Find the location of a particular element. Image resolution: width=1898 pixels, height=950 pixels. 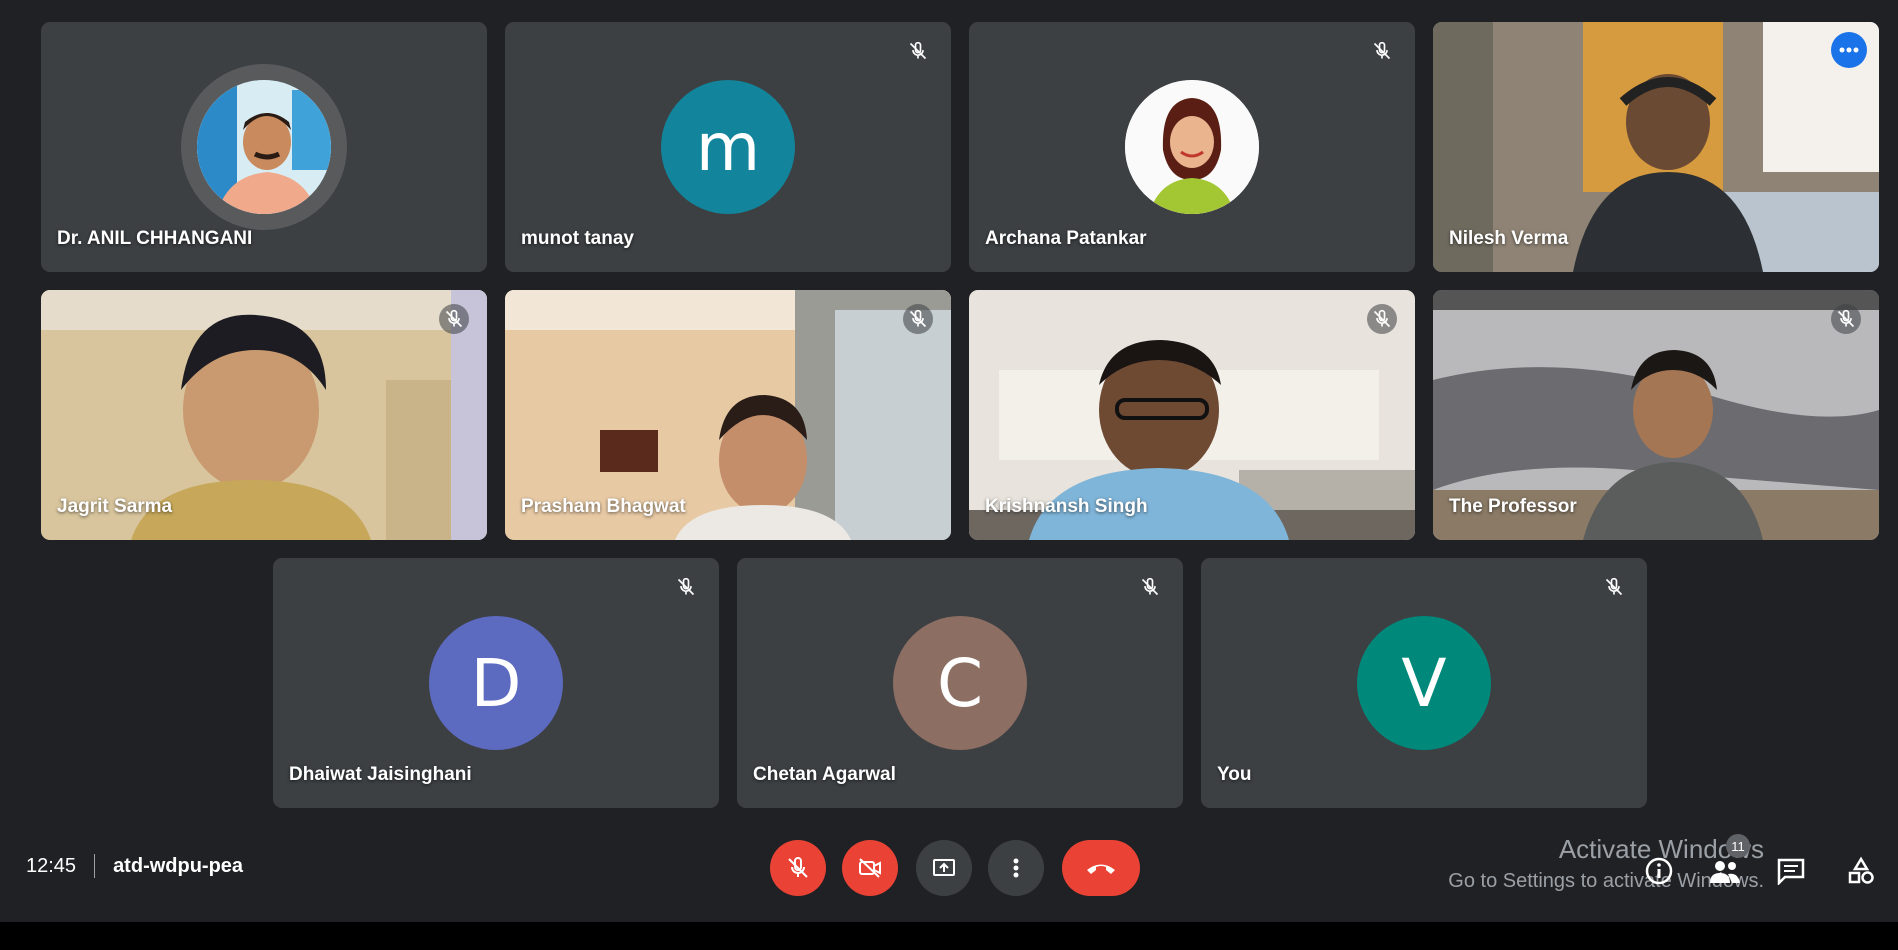

avatar-initial: m is located at coordinates (728, 147).